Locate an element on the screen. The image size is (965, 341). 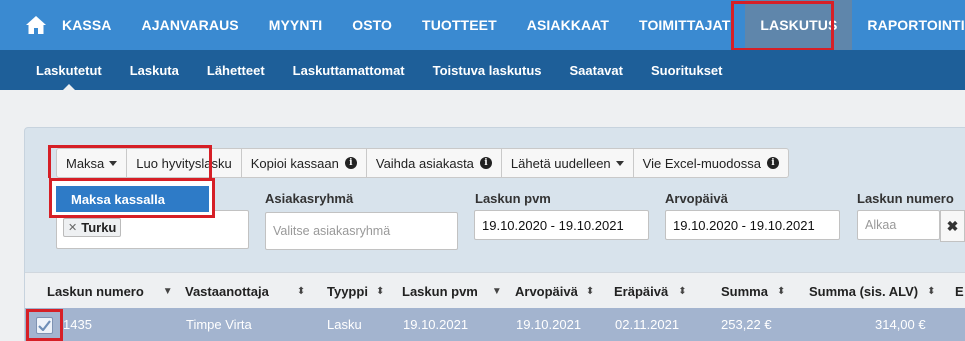
maksa-highlight is located at coordinates (130, 161).